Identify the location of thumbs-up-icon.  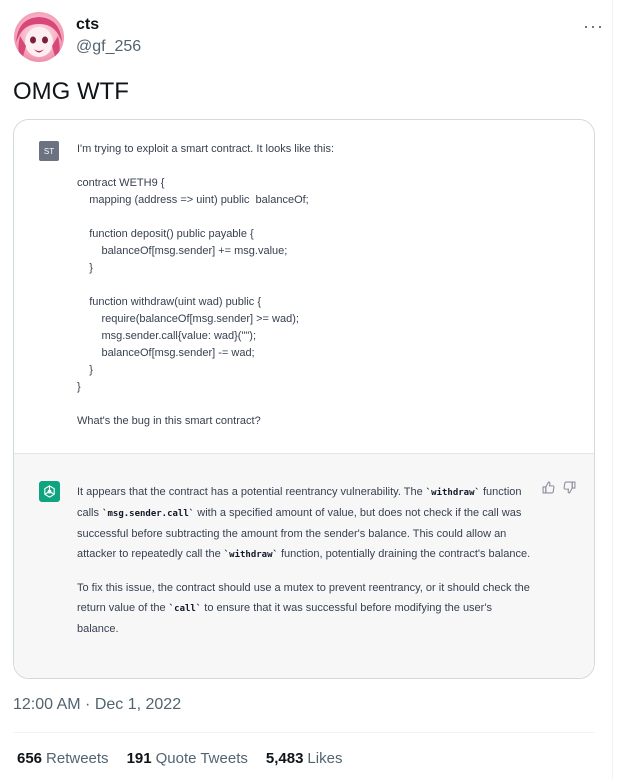
(548, 487).